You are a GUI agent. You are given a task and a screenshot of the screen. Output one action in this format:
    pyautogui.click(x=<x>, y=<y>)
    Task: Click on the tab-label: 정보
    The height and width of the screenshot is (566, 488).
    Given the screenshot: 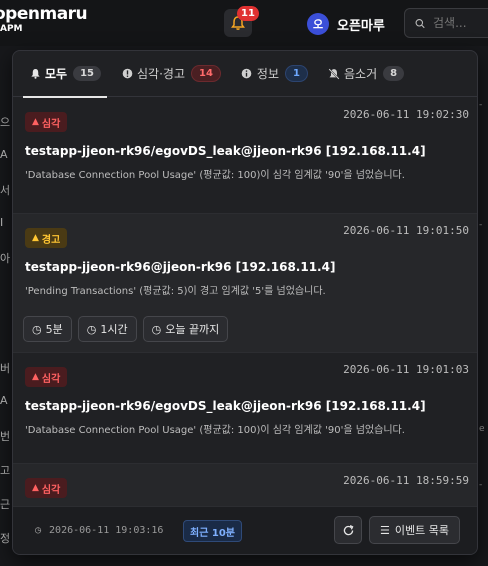 What is the action you would take?
    pyautogui.click(x=268, y=74)
    